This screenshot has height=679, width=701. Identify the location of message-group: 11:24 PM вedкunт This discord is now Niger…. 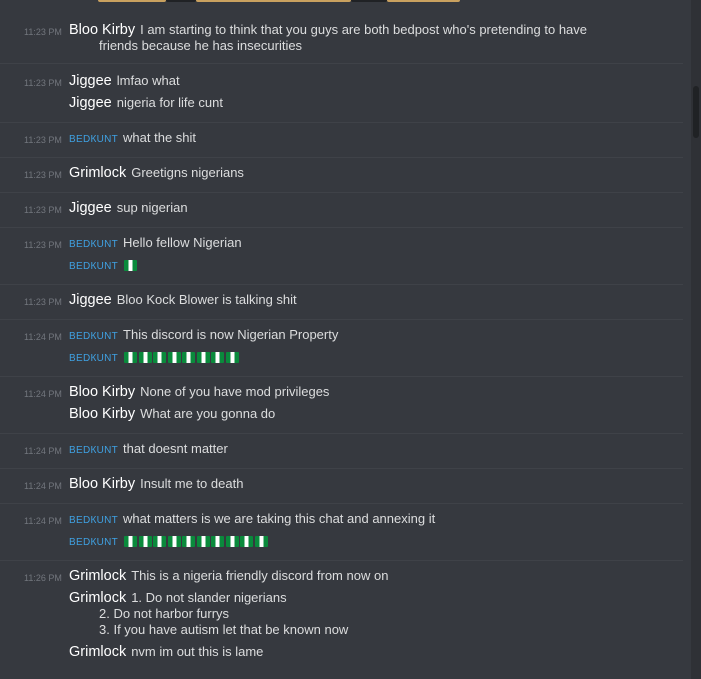
(341, 348).